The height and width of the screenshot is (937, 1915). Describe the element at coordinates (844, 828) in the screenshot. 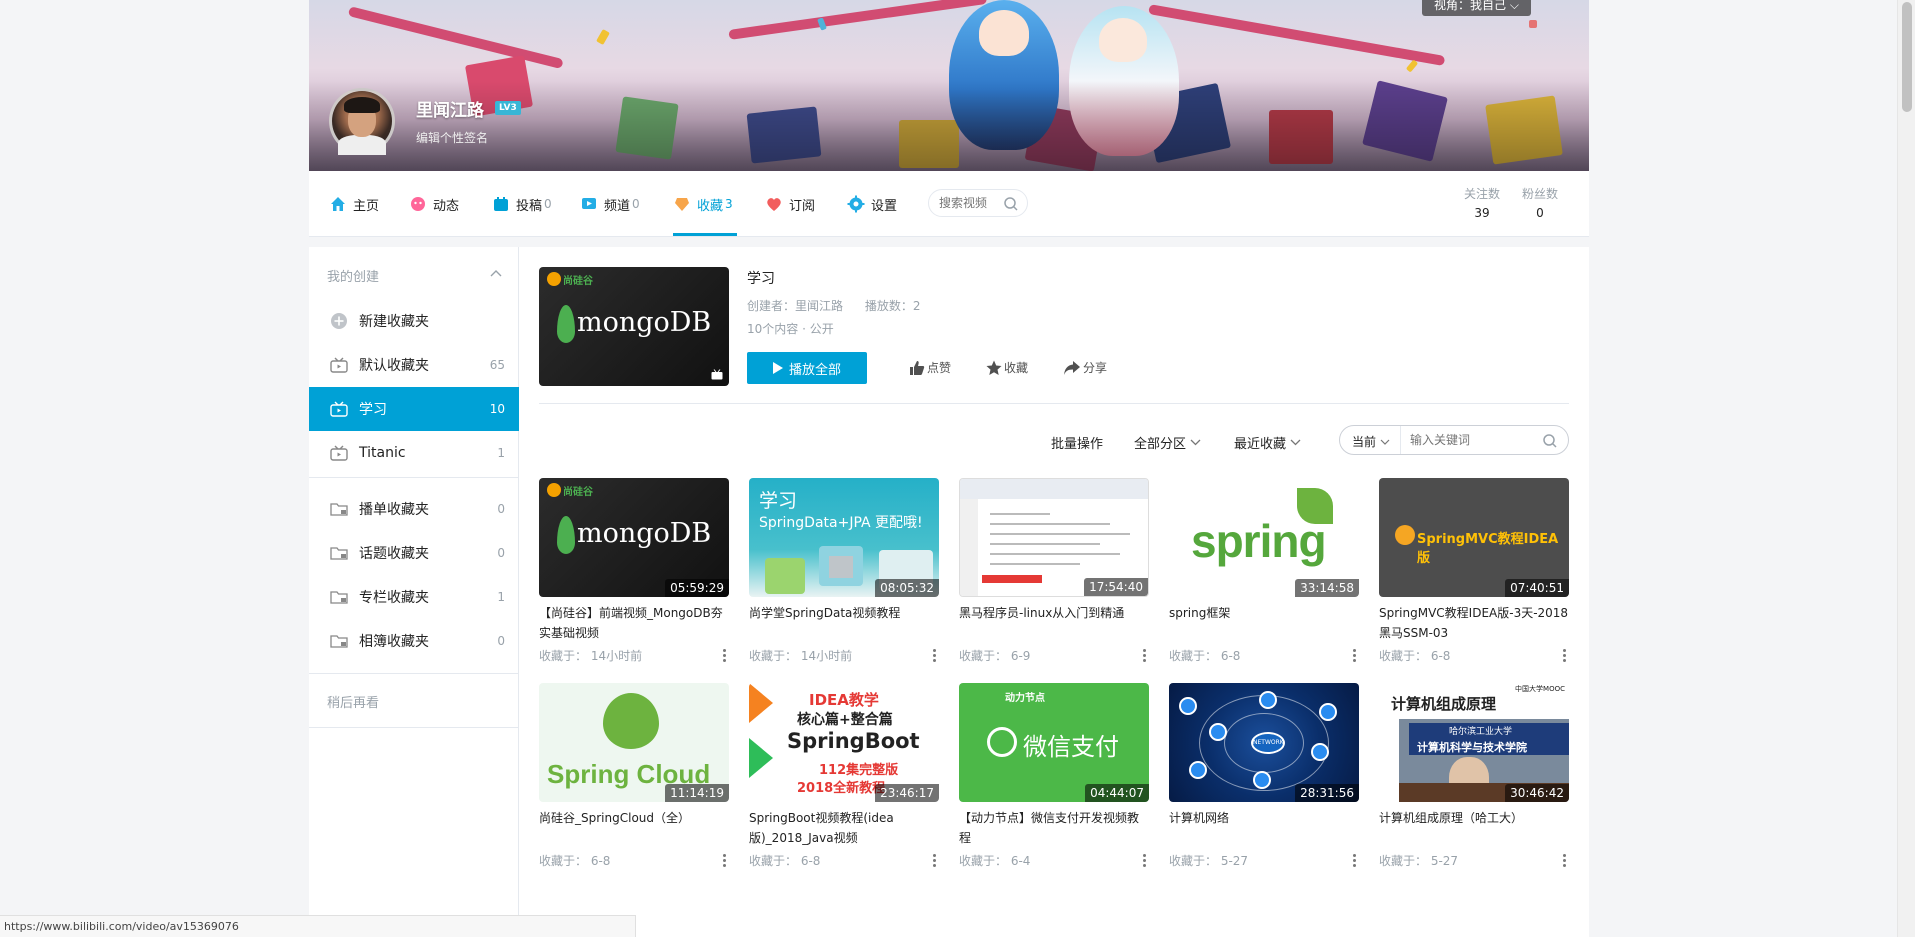

I see `video-title: SpringBoot视频教程(idea版)_2018_Java视频` at that location.